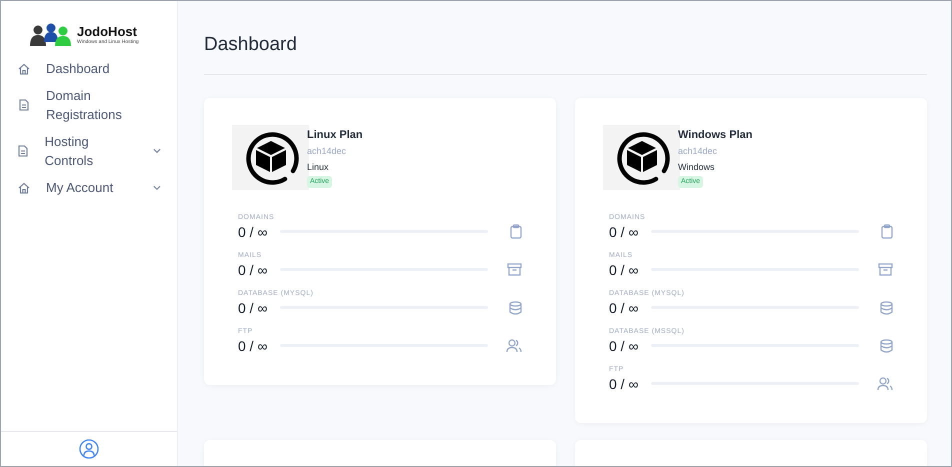 The image size is (952, 467). What do you see at coordinates (51, 35) in the screenshot?
I see `logo-icon` at bounding box center [51, 35].